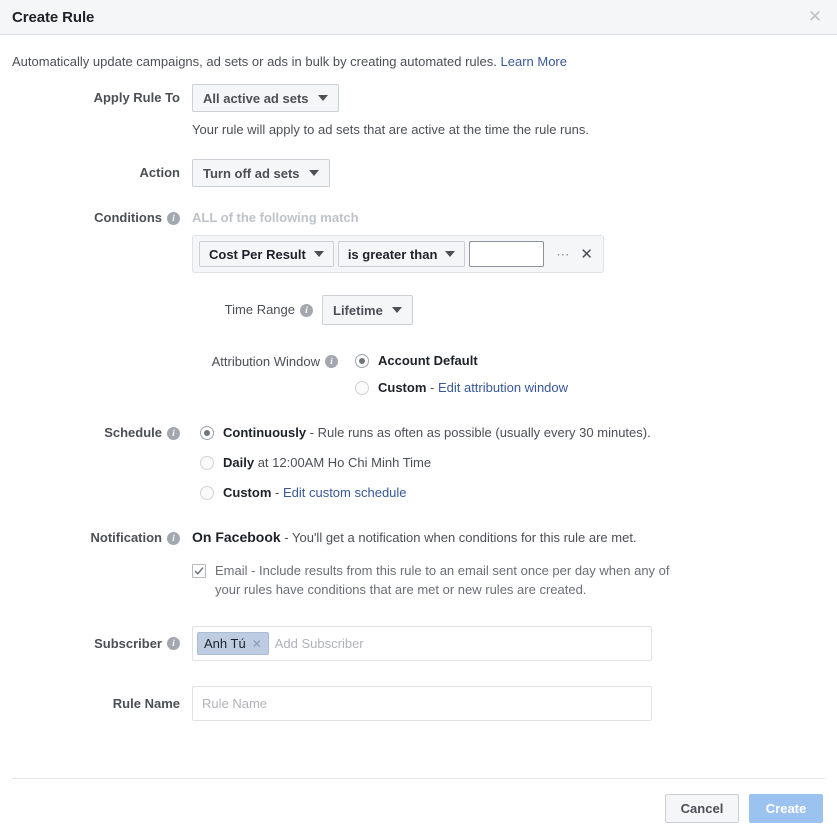  I want to click on schedule-label-text: Schedule, so click(133, 432).